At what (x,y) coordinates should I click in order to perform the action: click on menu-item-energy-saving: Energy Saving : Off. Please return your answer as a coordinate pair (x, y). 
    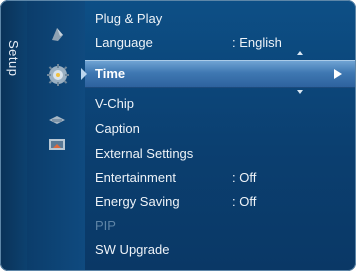
    Looking at the image, I should click on (222, 202).